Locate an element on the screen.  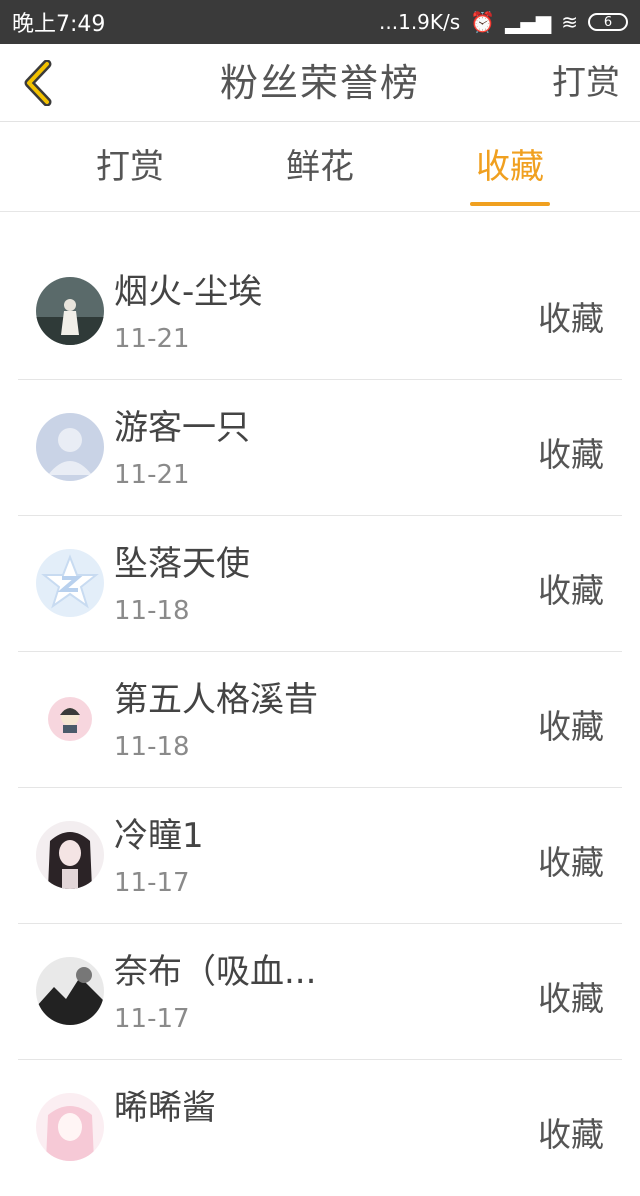
list-item: 游客一只 11-21 收藏 is located at coordinates (320, 448).